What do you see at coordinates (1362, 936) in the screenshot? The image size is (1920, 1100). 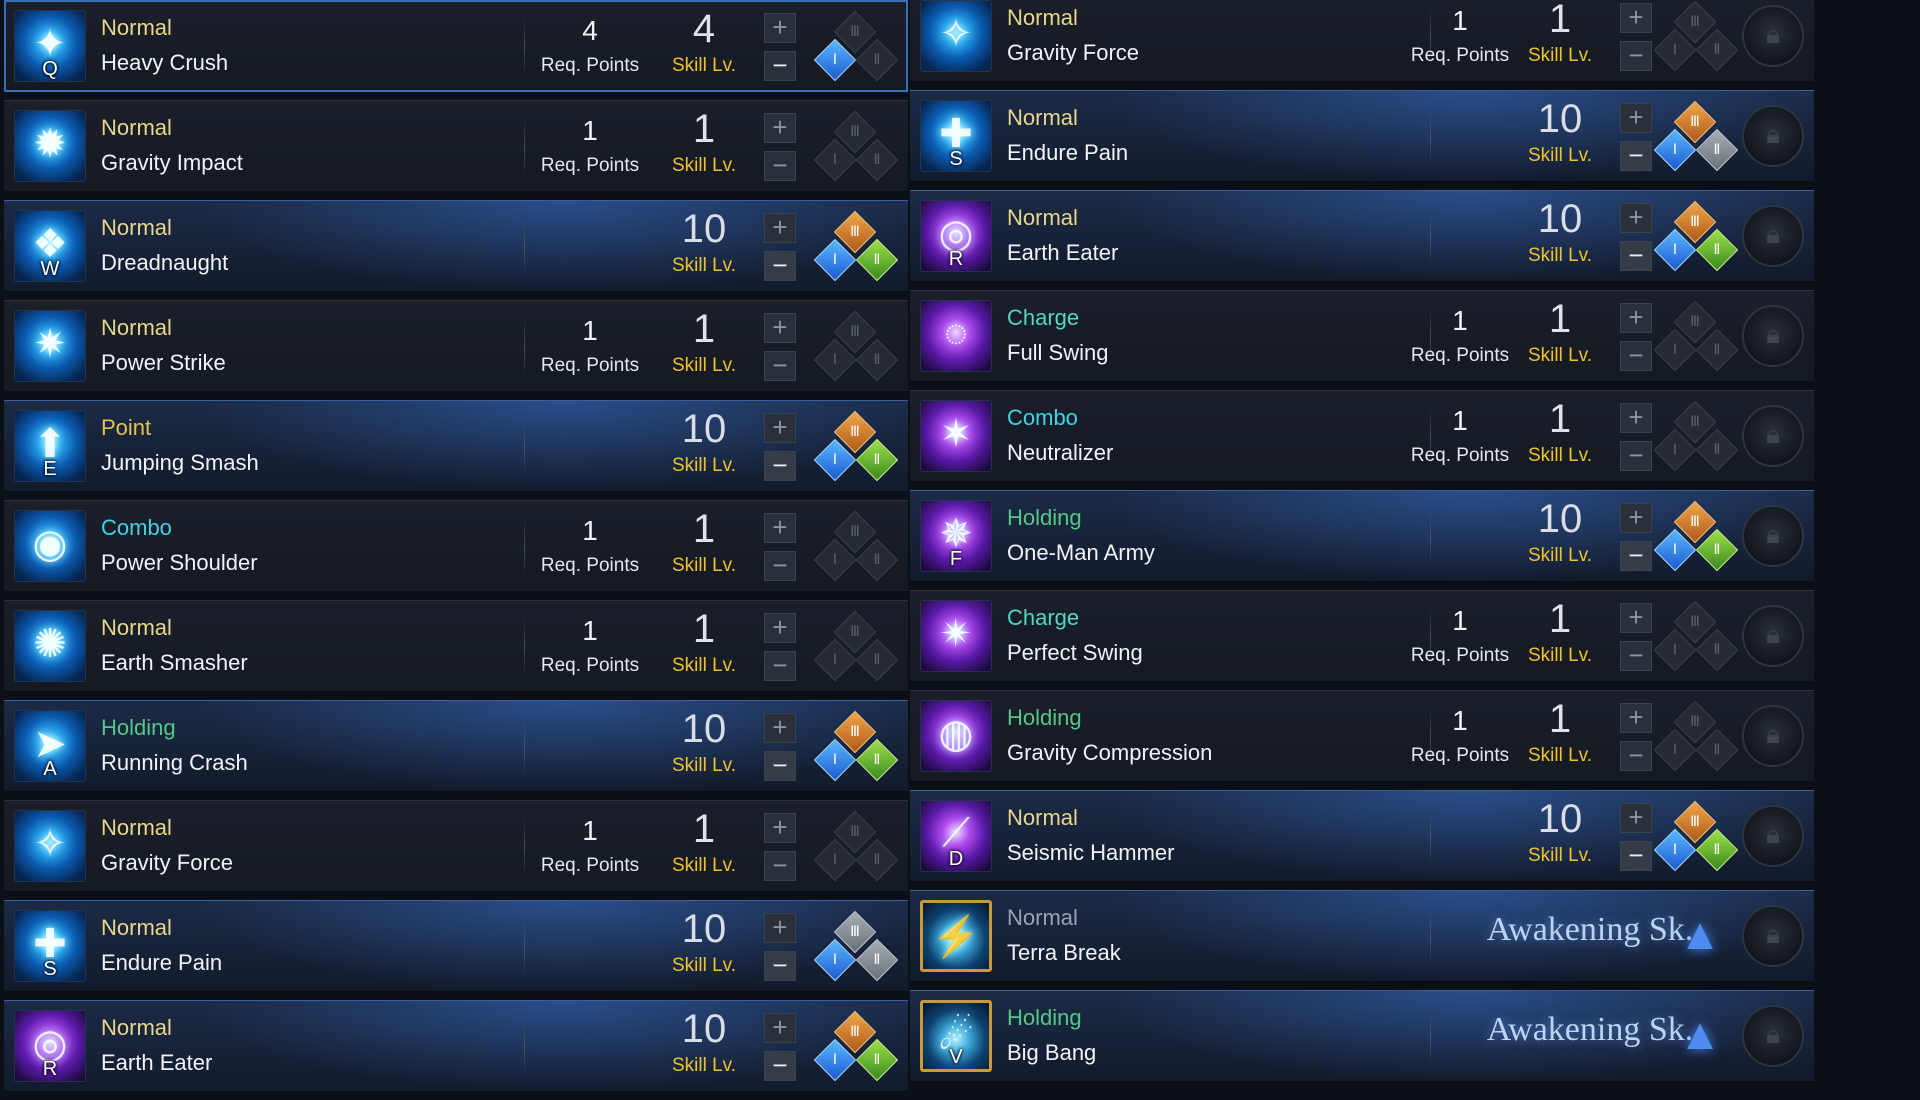 I see `skill-row-awakening: ⚡ Normal Terra Break Awakening Sk. ▲ 🔒︎` at bounding box center [1362, 936].